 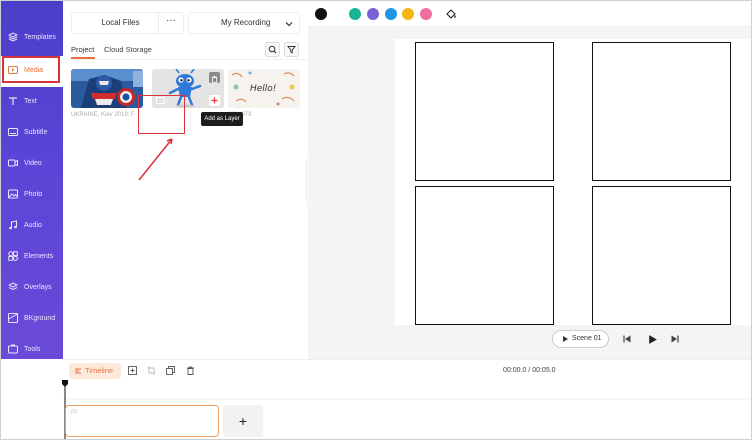 I want to click on color-swatch-blue, so click(x=391, y=14).